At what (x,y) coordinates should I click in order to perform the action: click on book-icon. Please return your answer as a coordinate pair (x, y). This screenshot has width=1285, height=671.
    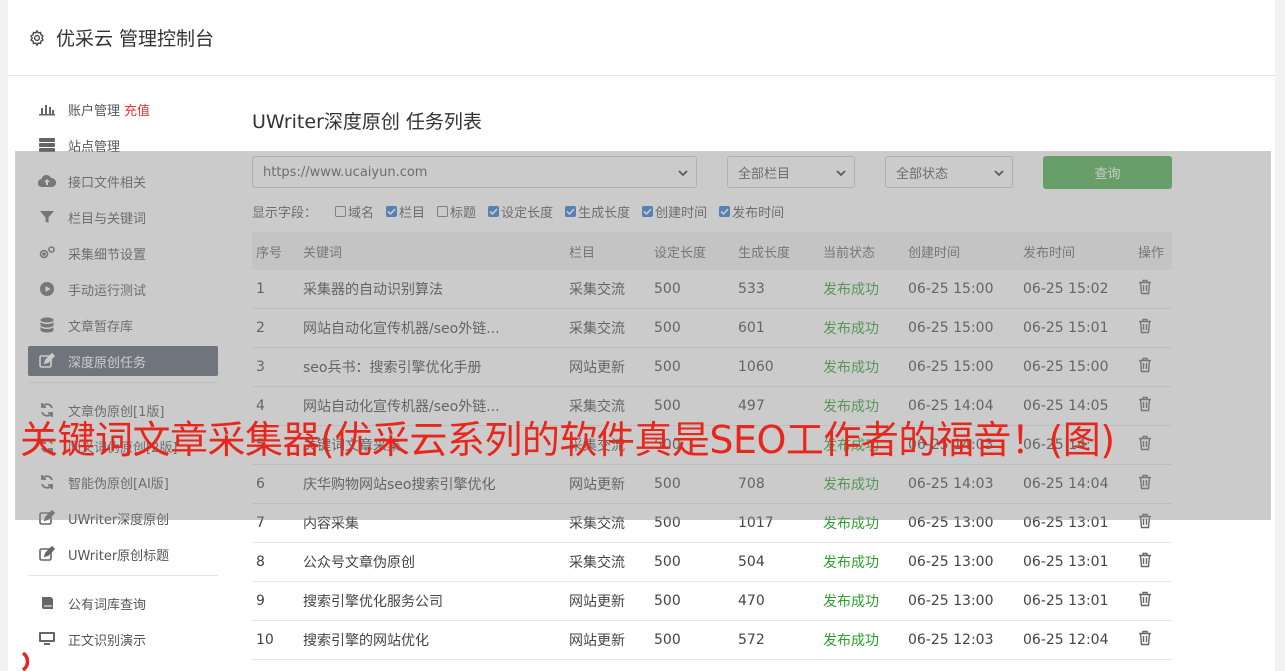
    Looking at the image, I should click on (47, 603).